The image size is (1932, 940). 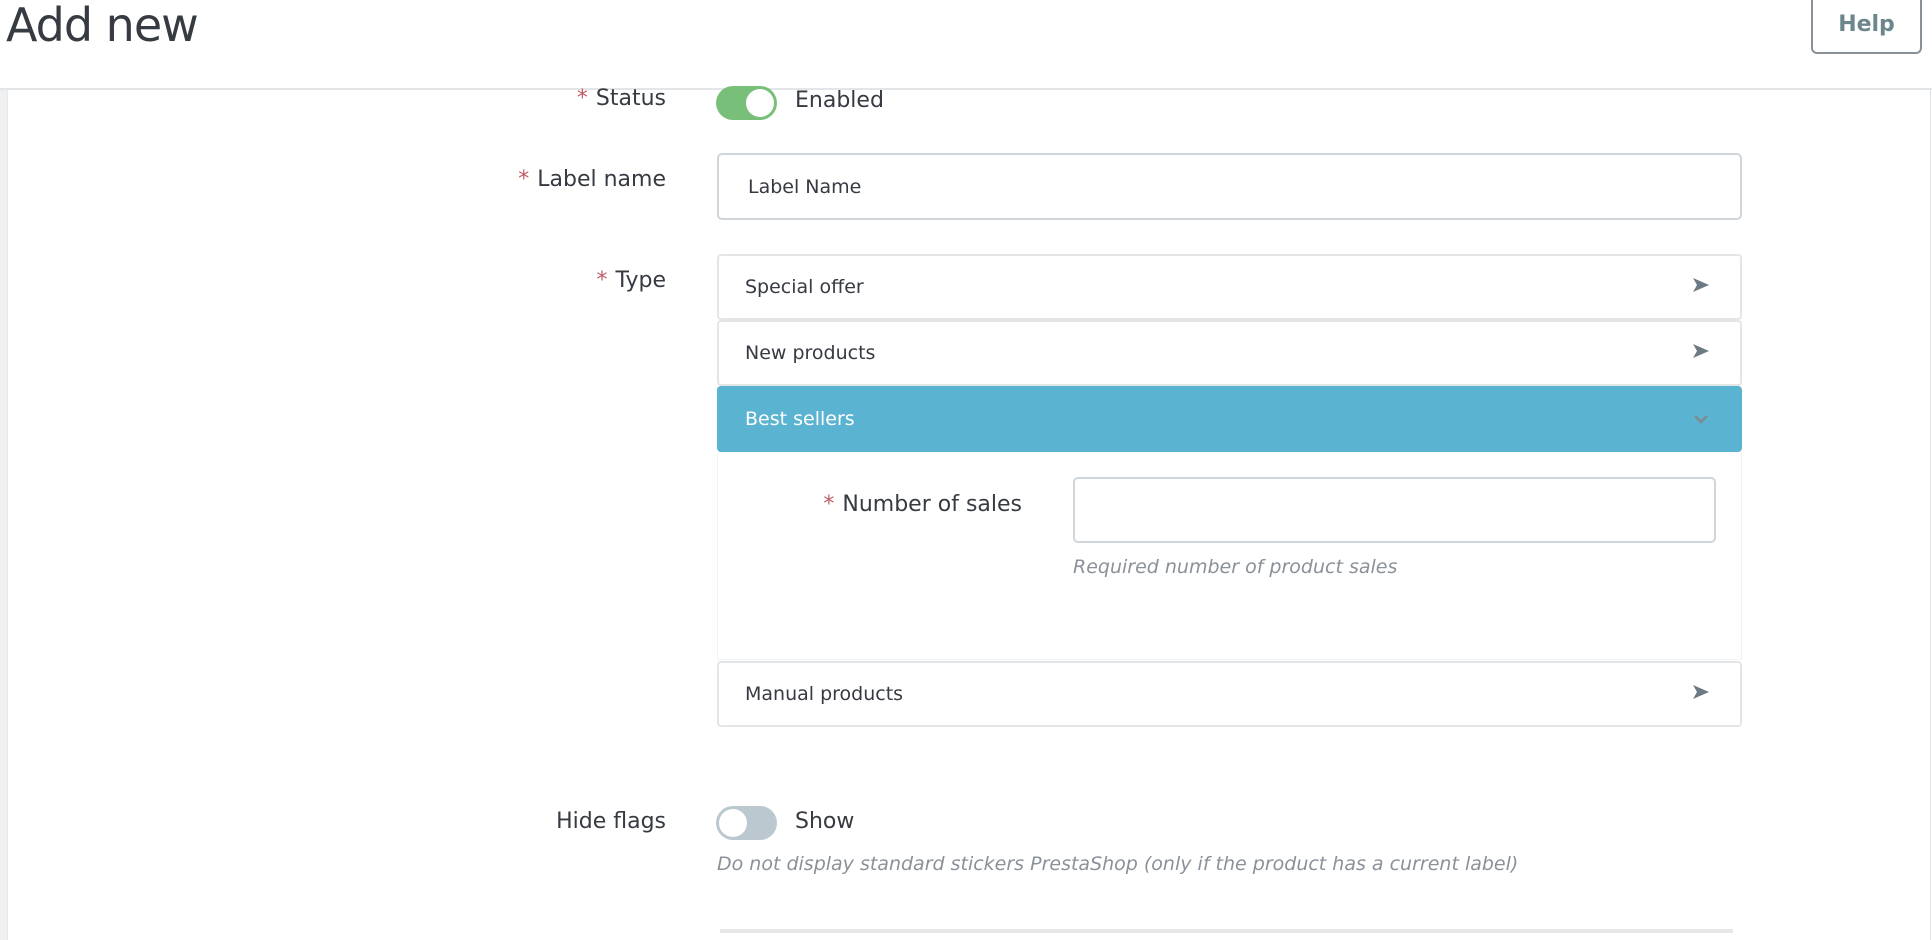 I want to click on hide-flags-value: Show, so click(x=825, y=821).